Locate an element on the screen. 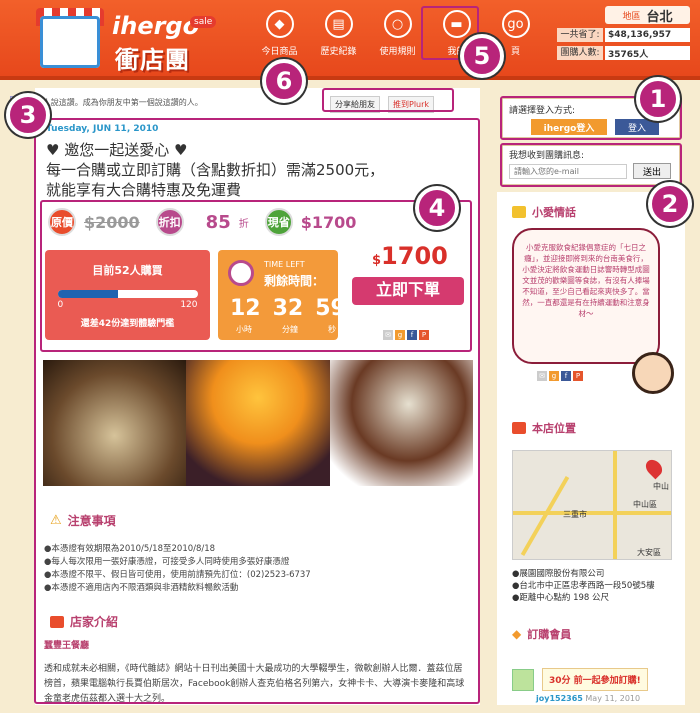 This screenshot has width=700, height=713. member-avatar is located at coordinates (523, 679).